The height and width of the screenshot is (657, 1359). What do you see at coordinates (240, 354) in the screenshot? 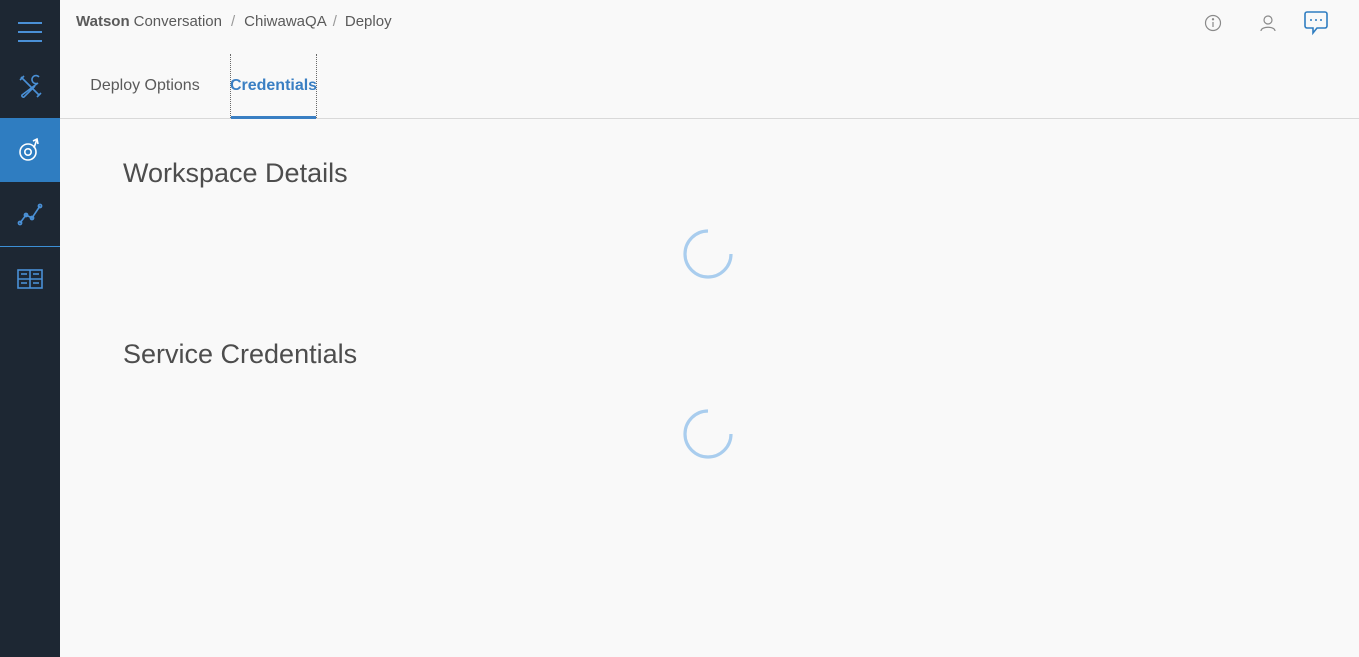
I see `service-credentials-heading: Service Credentials` at bounding box center [240, 354].